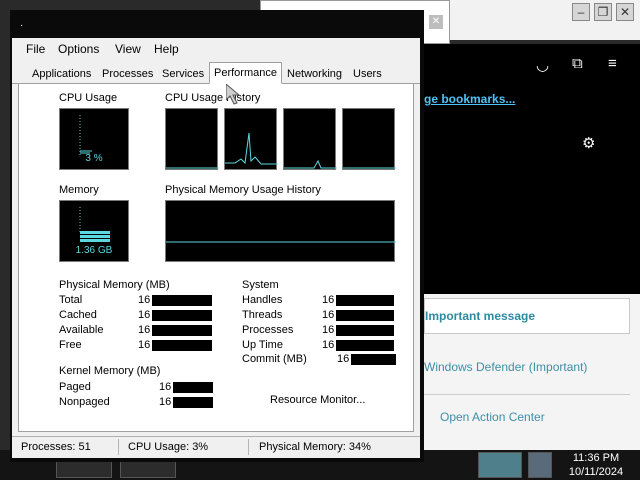  What do you see at coordinates (79, 190) in the screenshot?
I see `memory-label: Memory` at bounding box center [79, 190].